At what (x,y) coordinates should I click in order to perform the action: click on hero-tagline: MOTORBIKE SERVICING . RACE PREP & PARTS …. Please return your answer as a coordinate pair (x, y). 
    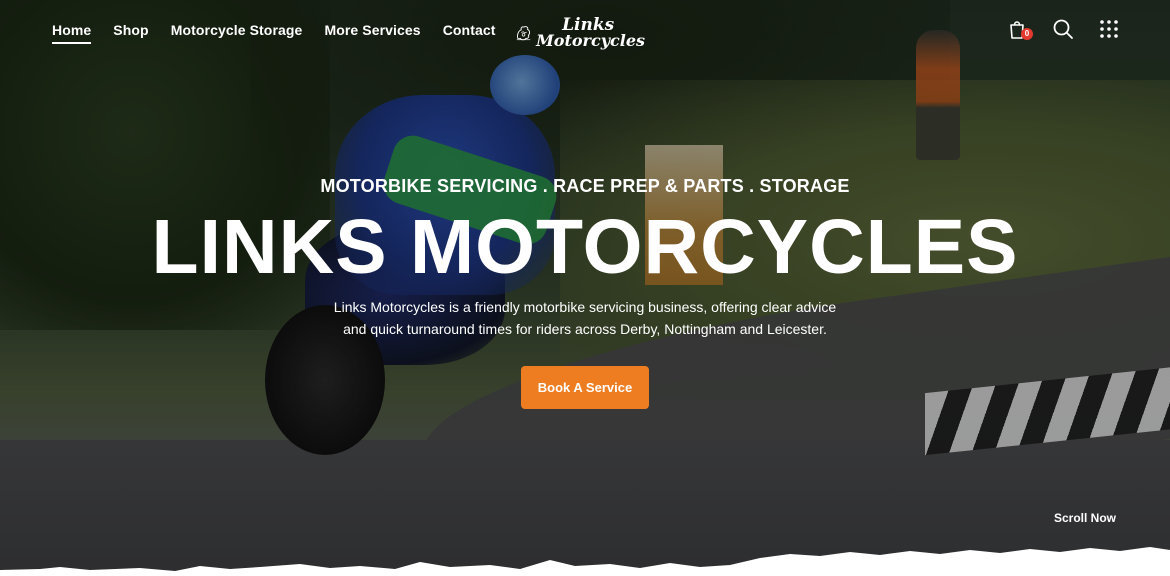
    Looking at the image, I should click on (585, 186).